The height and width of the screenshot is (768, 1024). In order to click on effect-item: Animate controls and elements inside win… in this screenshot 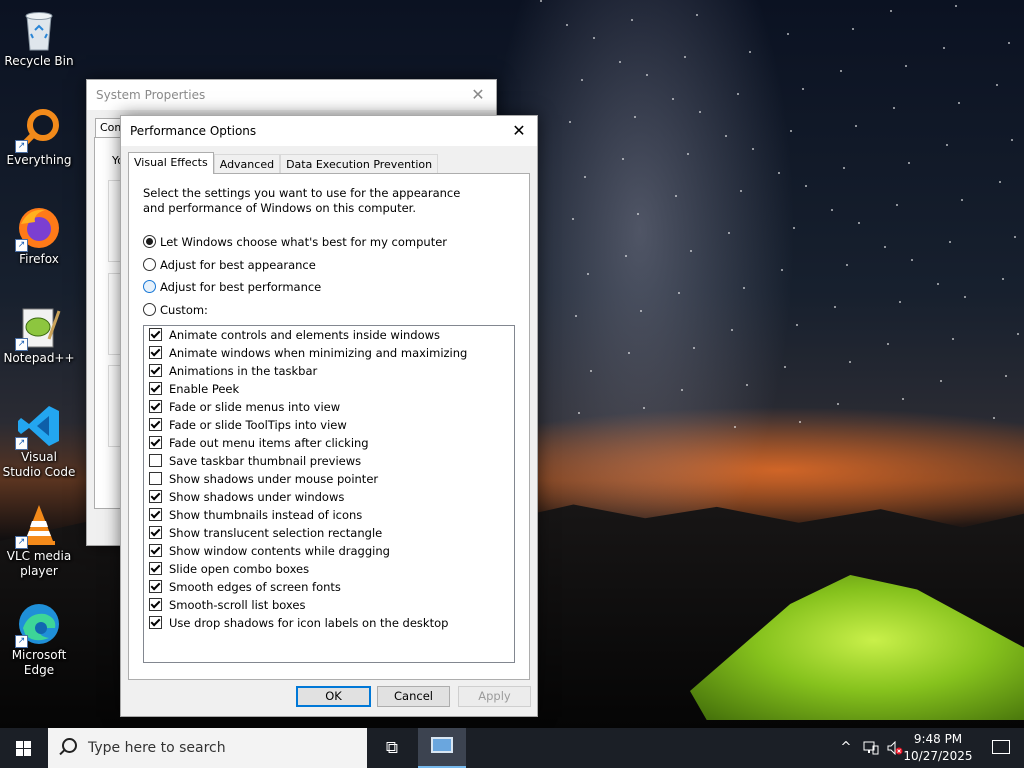, I will do `click(329, 335)`.